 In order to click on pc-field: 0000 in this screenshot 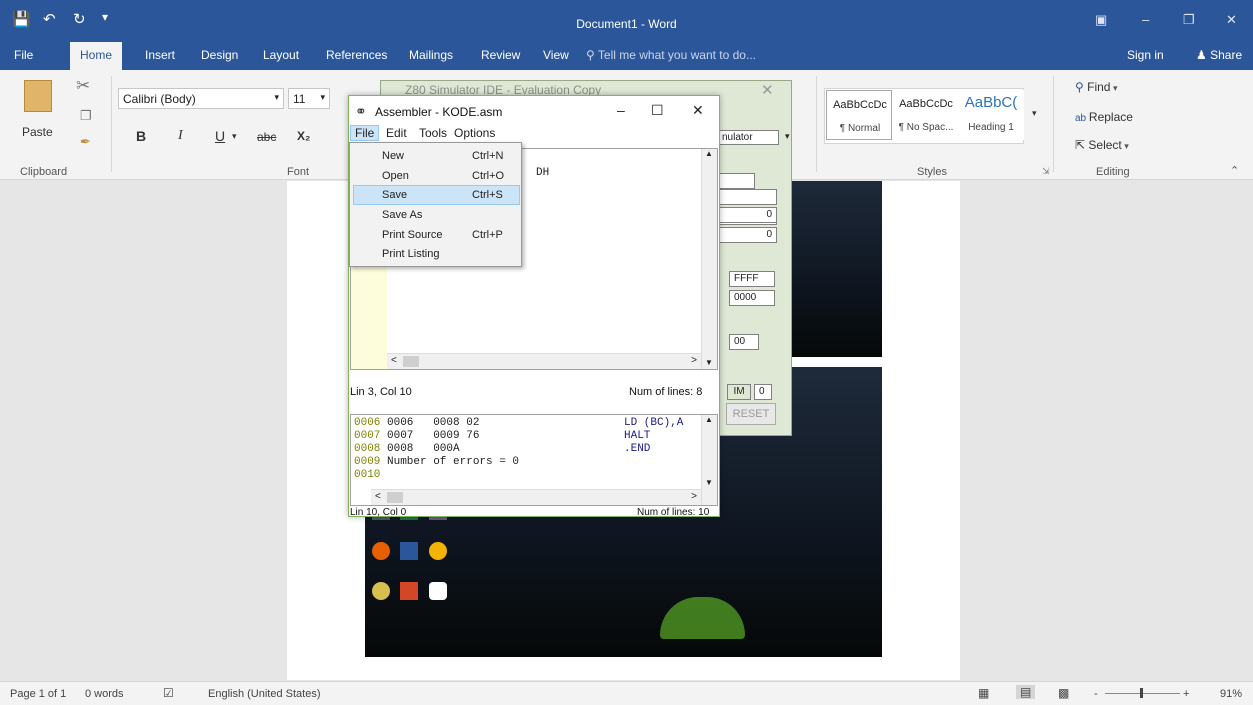, I will do `click(752, 298)`.